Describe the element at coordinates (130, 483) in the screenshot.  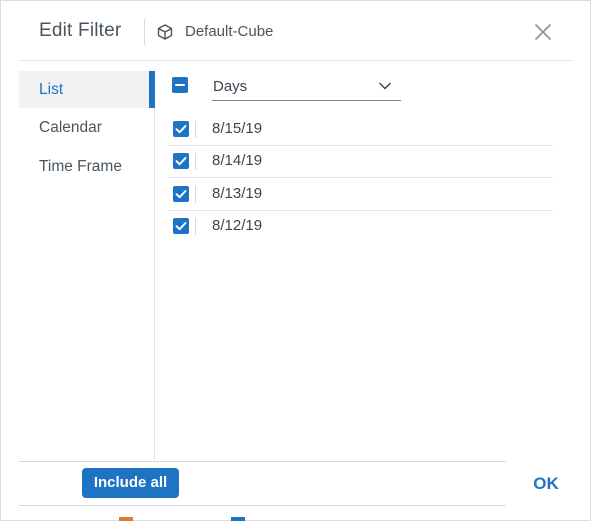
I see `include-all-button: Include all` at that location.